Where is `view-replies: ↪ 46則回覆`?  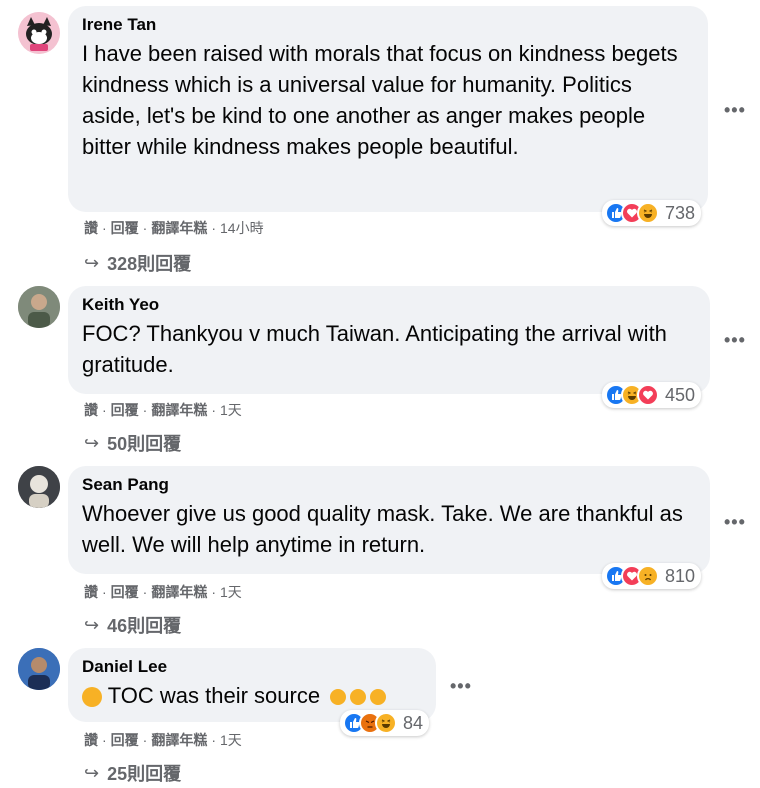 view-replies: ↪ 46則回覆 is located at coordinates (132, 625).